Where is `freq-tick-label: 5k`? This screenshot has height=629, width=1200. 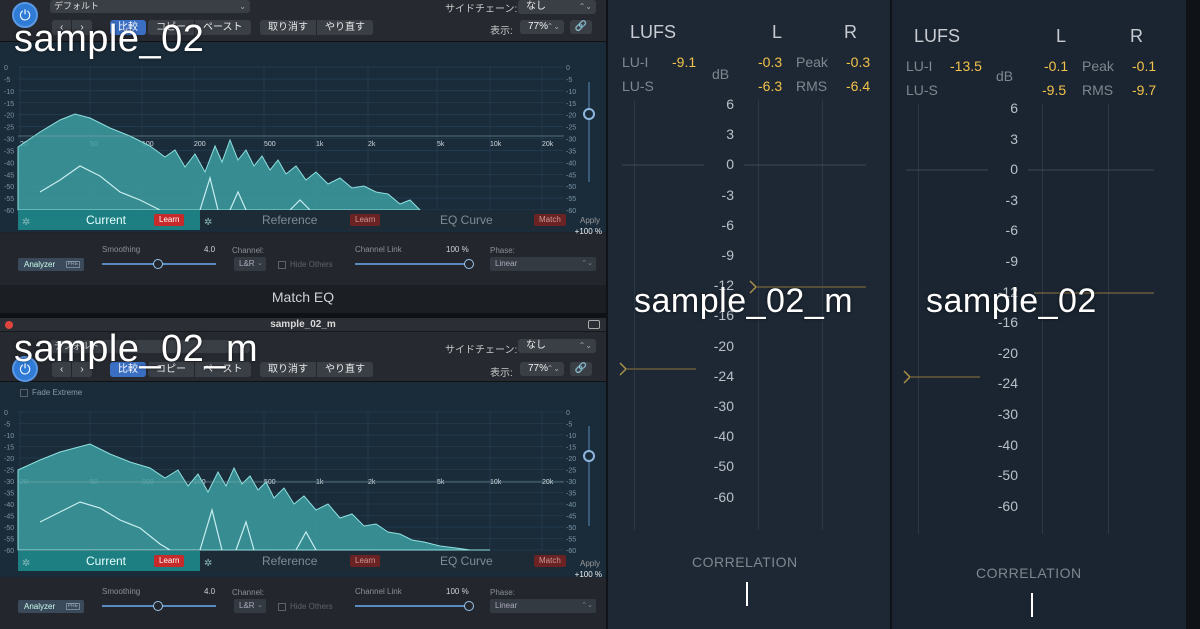 freq-tick-label: 5k is located at coordinates (441, 144).